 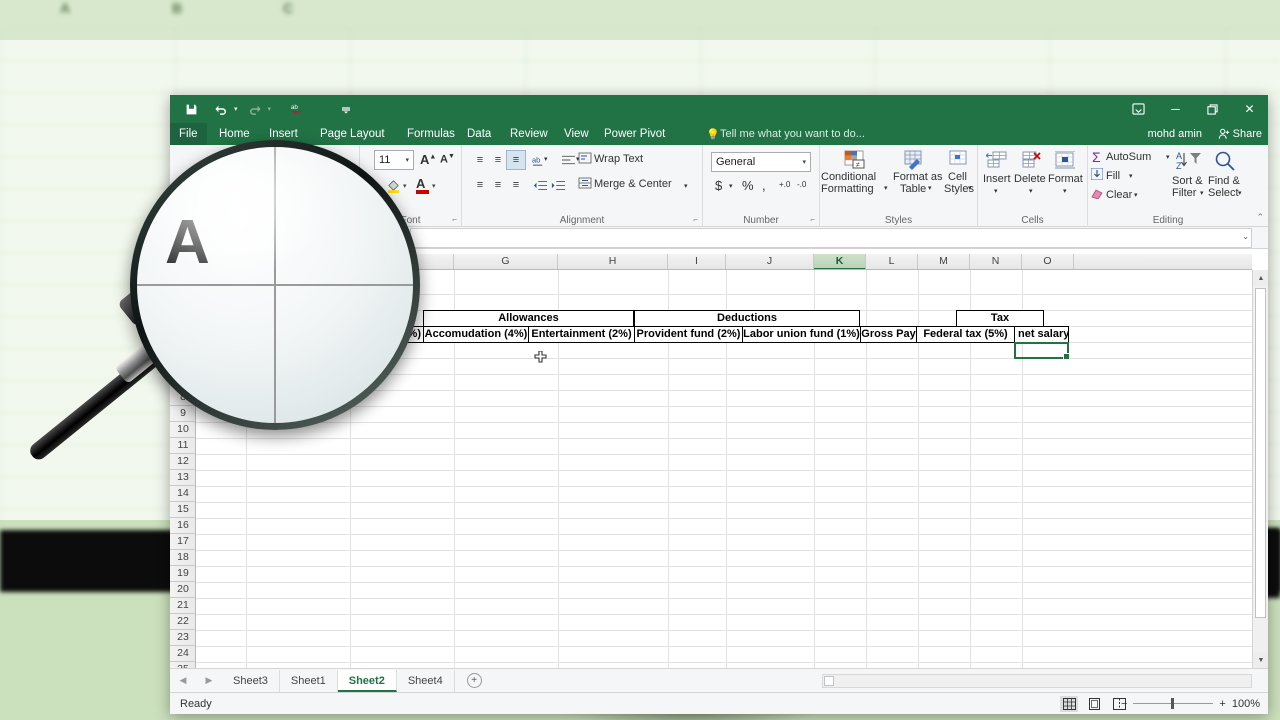 I want to click on row-header-6: 6, so click(x=182, y=318).